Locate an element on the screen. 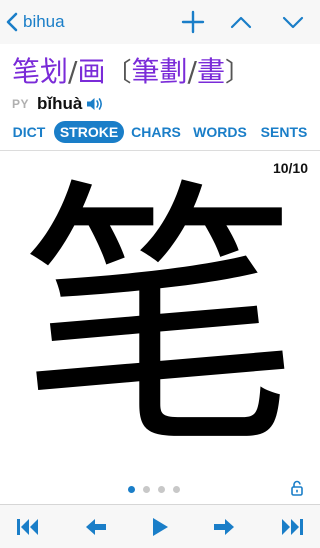  simplified-variant: 画 is located at coordinates (91, 71).